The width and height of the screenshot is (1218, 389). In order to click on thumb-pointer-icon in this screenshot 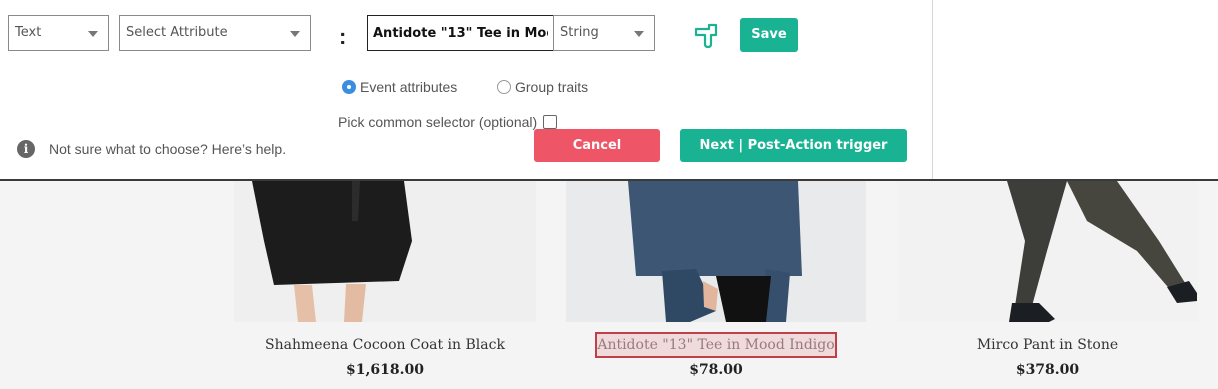, I will do `click(707, 35)`.